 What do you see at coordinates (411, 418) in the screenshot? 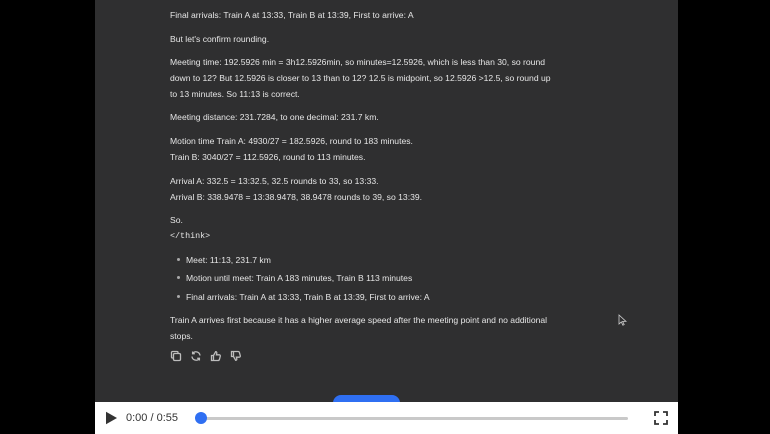
I see `progress-bar` at bounding box center [411, 418].